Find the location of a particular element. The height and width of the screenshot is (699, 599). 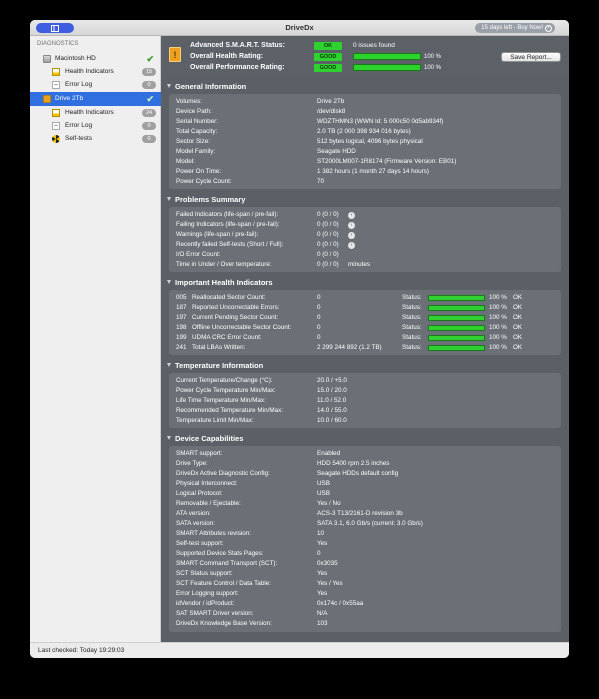

row-value: 10.0 / 60.0 is located at coordinates (332, 420).